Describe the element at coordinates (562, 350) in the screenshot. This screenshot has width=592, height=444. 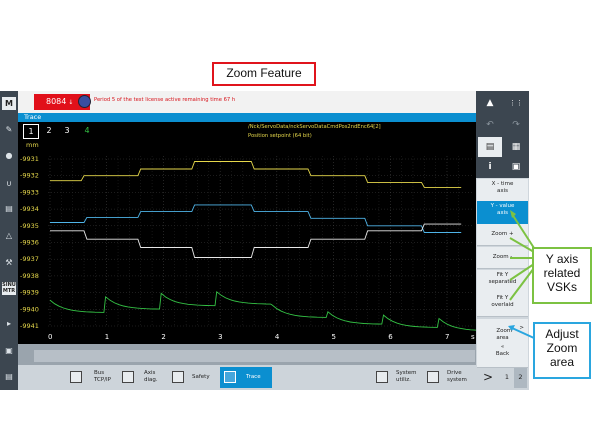
I see `zoom-area-callout: Adjust Zoom area` at that location.